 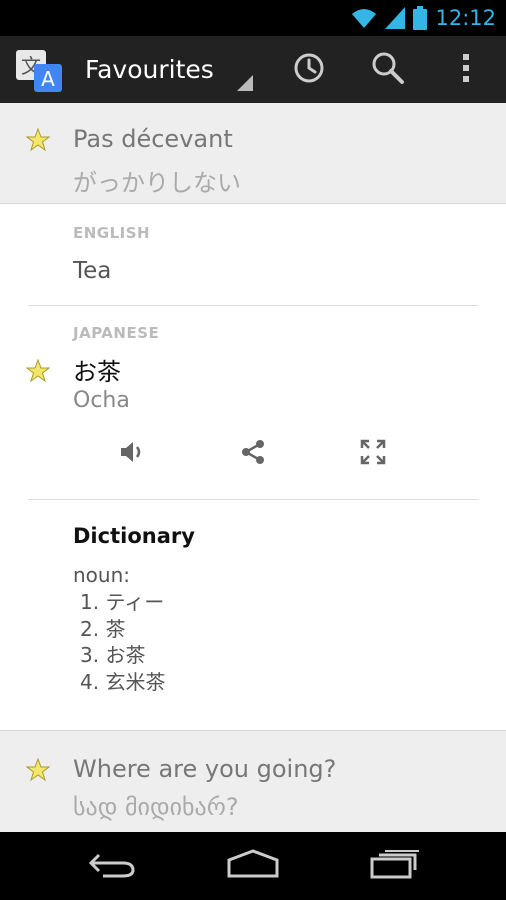 I want to click on target-language-label: JAPANESE, so click(x=116, y=333).